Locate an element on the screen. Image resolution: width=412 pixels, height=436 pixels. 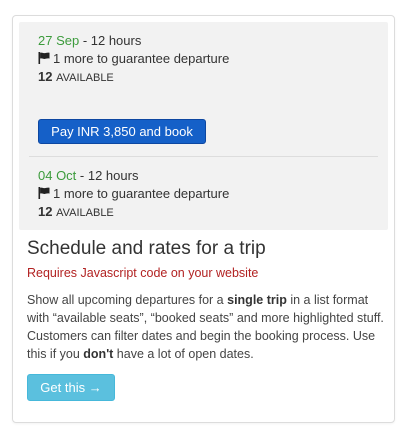
departure-date: 27 Sep is located at coordinates (59, 40).